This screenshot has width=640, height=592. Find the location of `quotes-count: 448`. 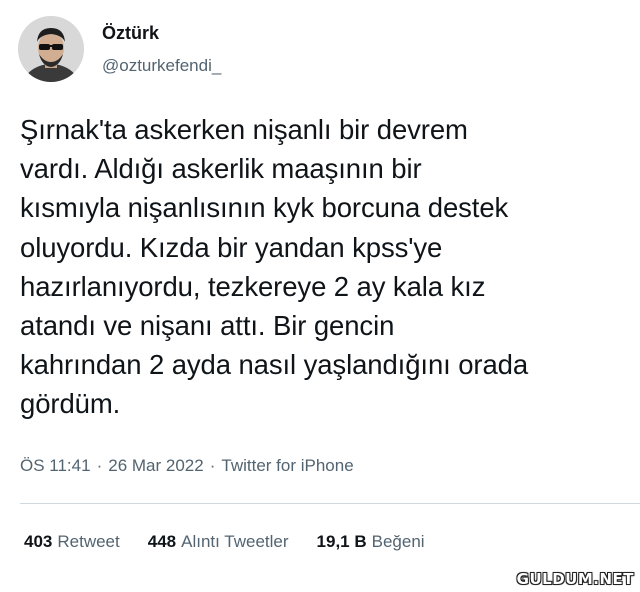

quotes-count: 448 is located at coordinates (162, 541).